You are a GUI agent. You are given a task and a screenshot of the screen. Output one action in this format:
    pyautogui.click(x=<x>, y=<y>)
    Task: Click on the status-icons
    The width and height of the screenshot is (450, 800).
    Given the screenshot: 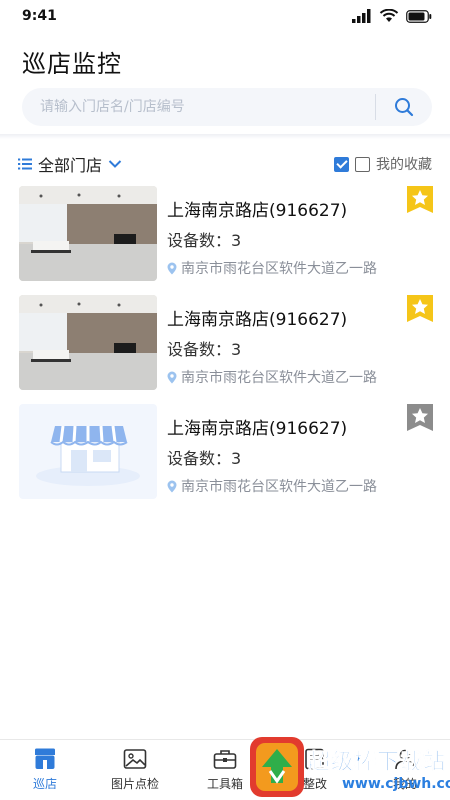 What is the action you would take?
    pyautogui.click(x=392, y=16)
    